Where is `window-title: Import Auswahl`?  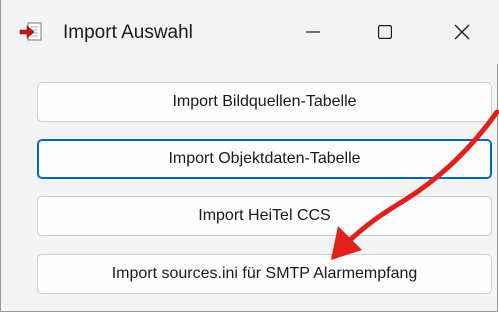 window-title: Import Auswahl is located at coordinates (128, 32).